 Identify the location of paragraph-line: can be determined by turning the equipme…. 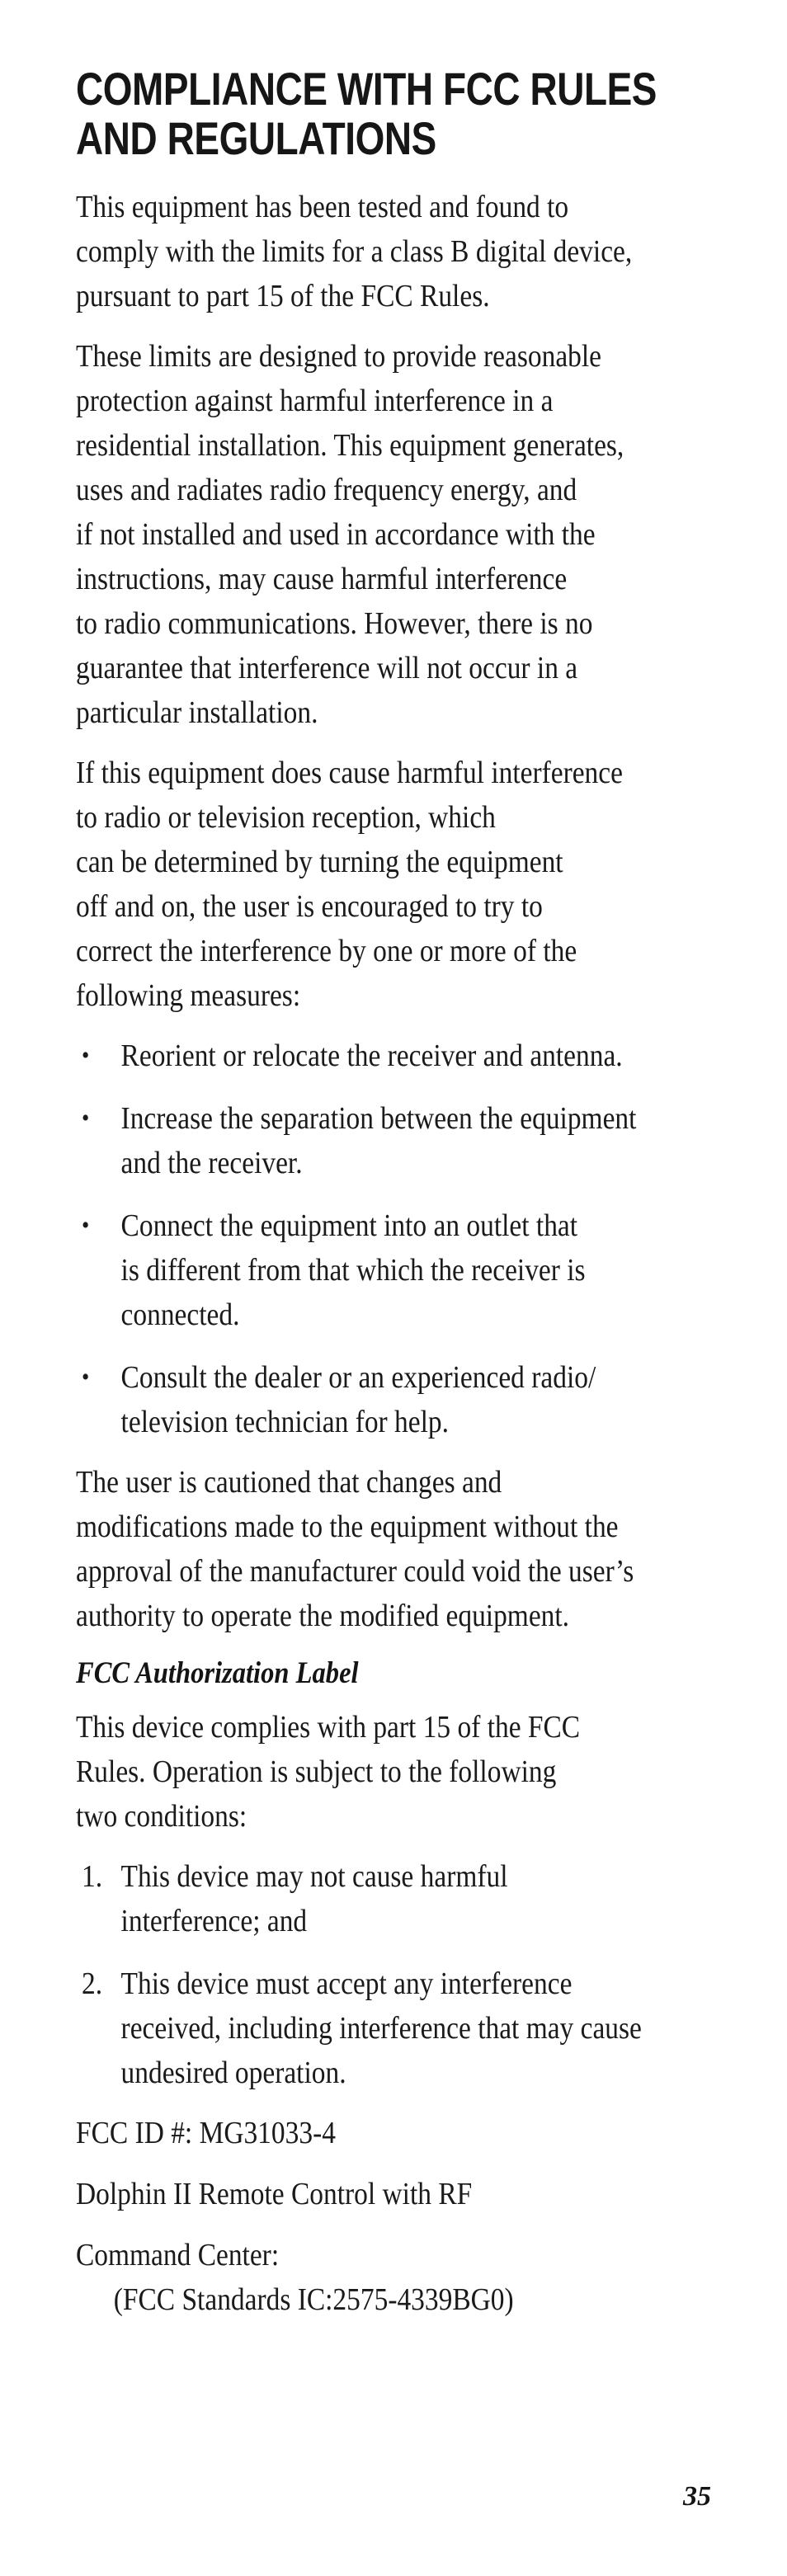
(319, 862).